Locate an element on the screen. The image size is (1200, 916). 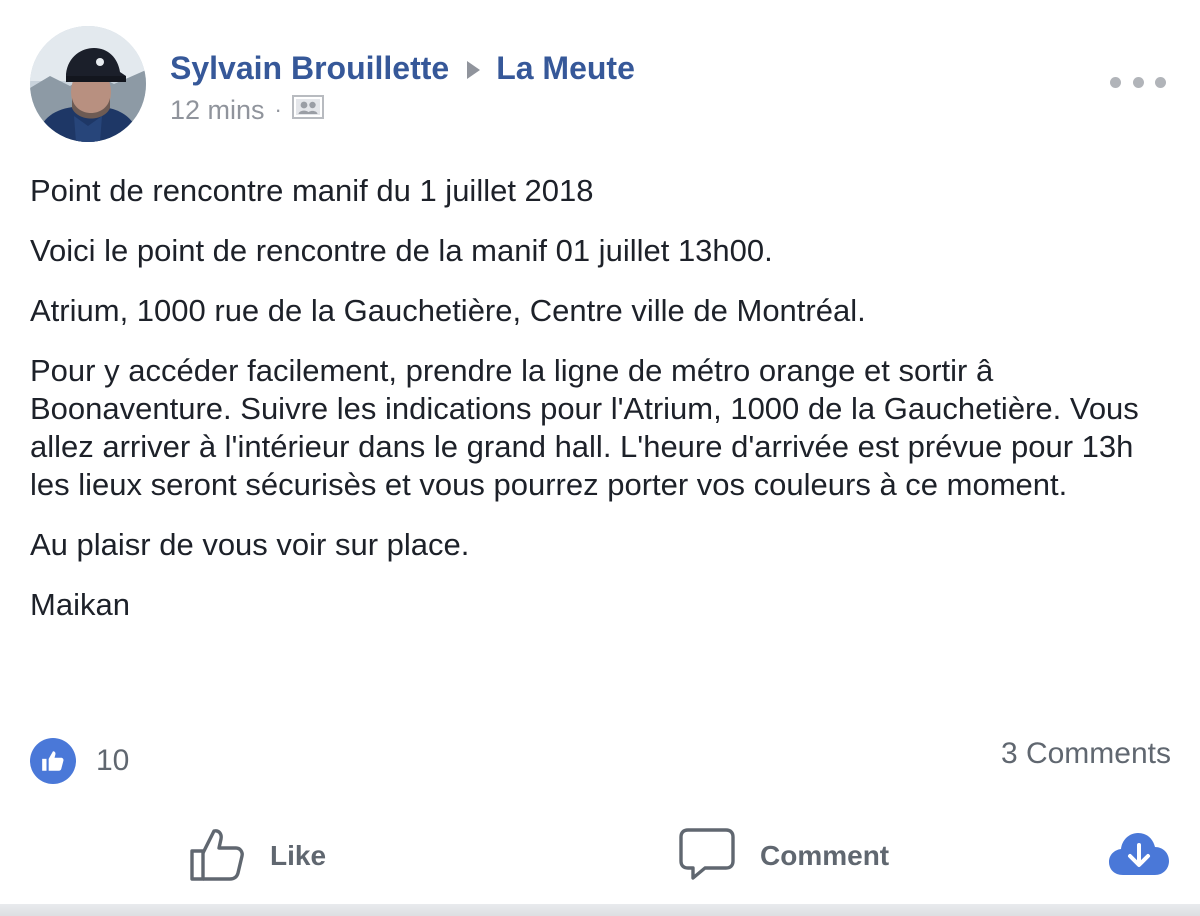
comment-button: Comment is located at coordinates (783, 856).